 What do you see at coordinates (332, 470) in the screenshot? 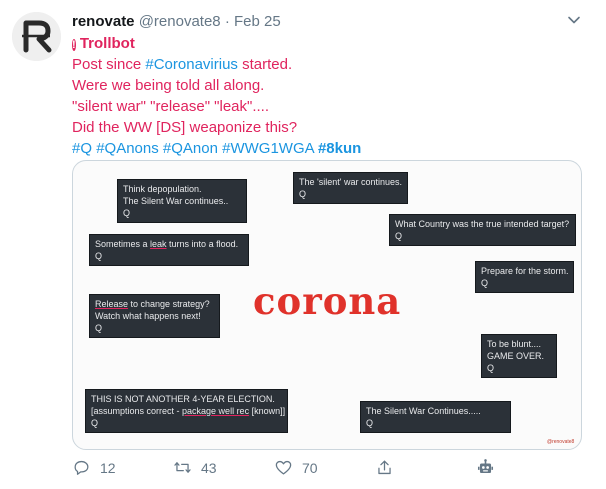
I see `tweet-actions: 12 43 70` at bounding box center [332, 470].